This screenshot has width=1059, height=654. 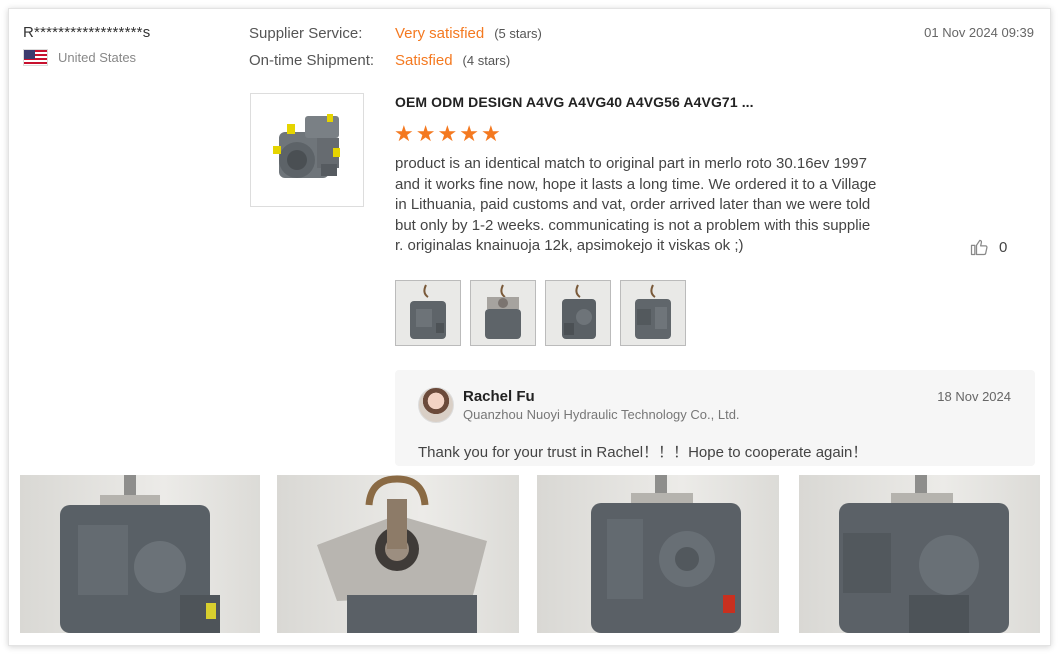 What do you see at coordinates (306, 33) in the screenshot?
I see `rating-label: Supplier Service:` at bounding box center [306, 33].